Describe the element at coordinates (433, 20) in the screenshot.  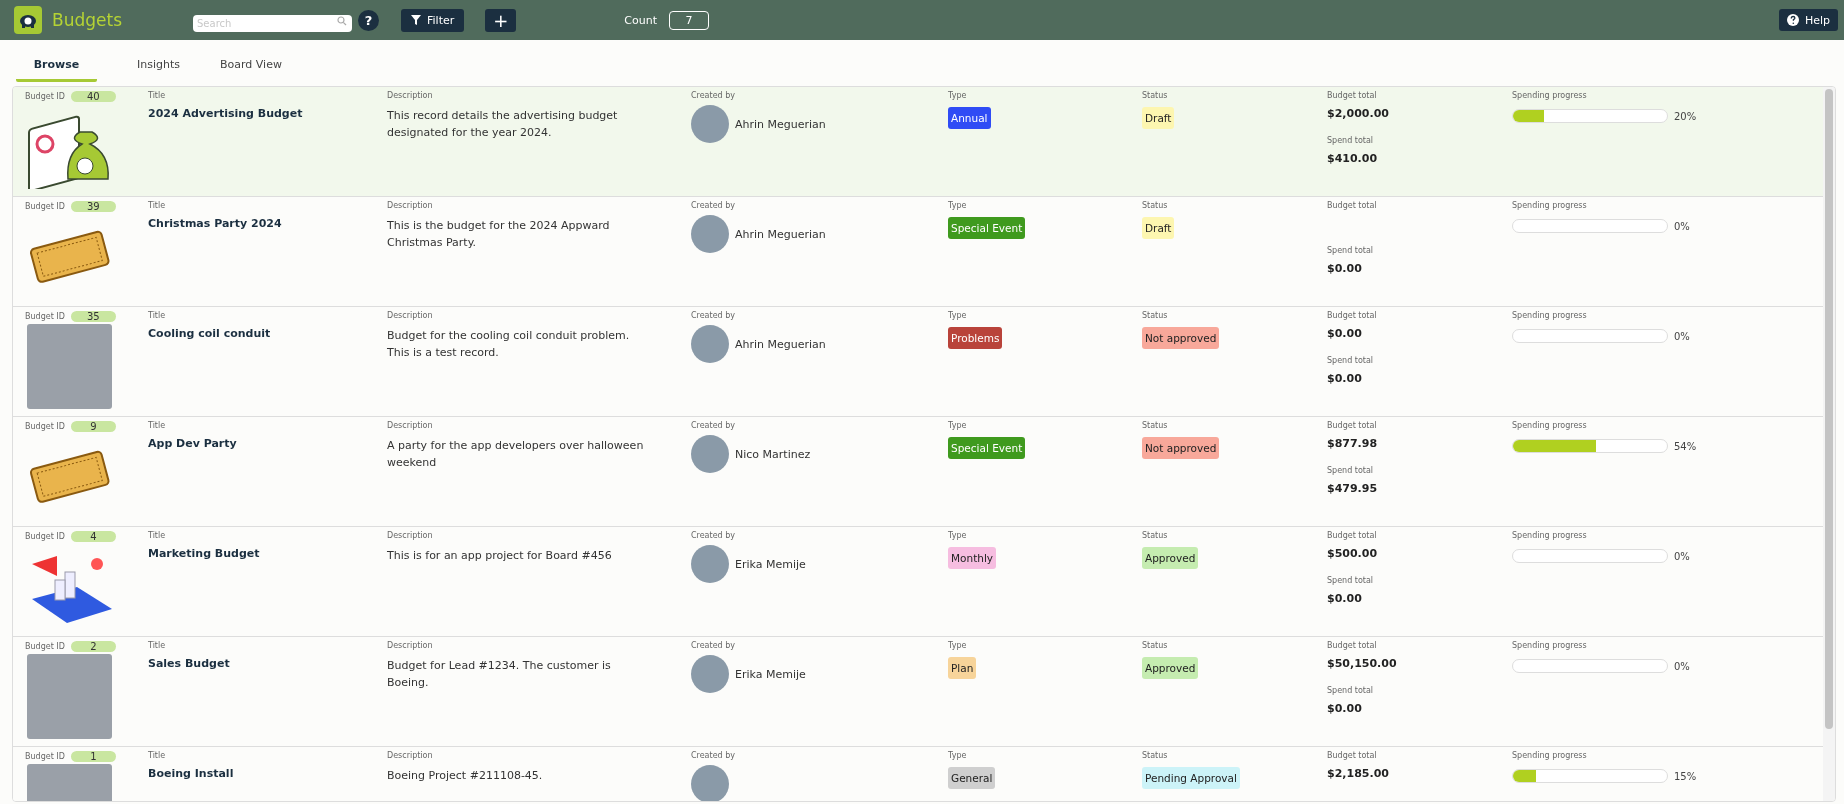
I see `filter-button: Filter` at that location.